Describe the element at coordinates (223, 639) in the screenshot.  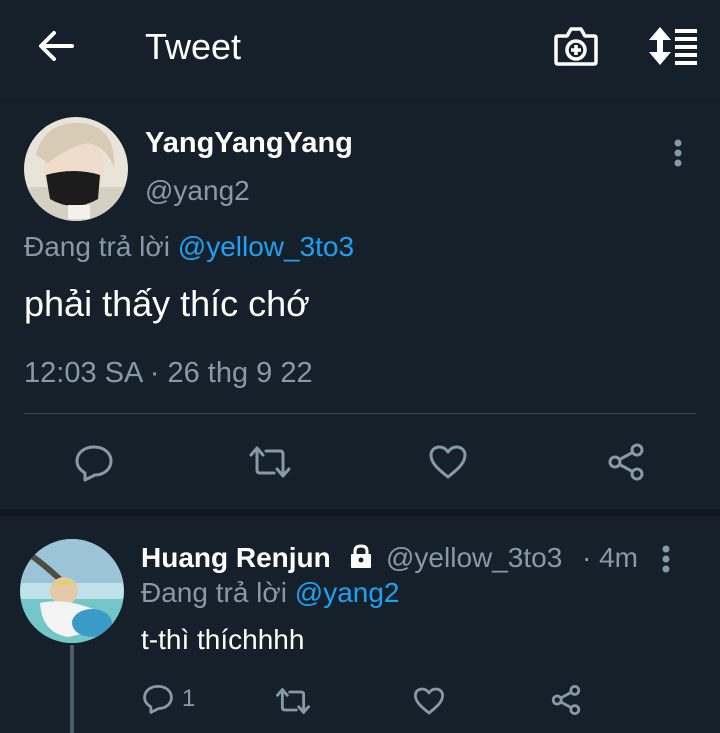
I see `reply-text: t-thì thíchhhh` at that location.